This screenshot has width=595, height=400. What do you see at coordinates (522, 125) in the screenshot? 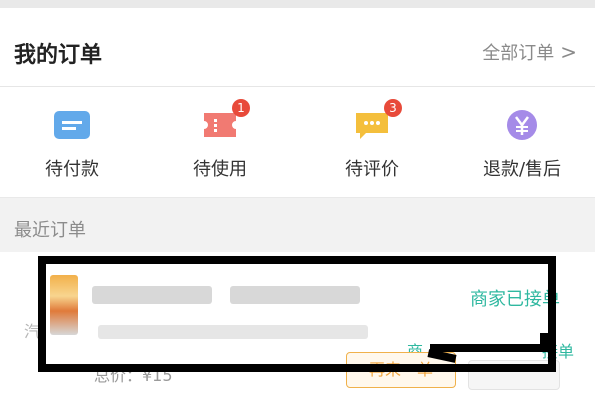
I see `yen-refund-icon` at bounding box center [522, 125].